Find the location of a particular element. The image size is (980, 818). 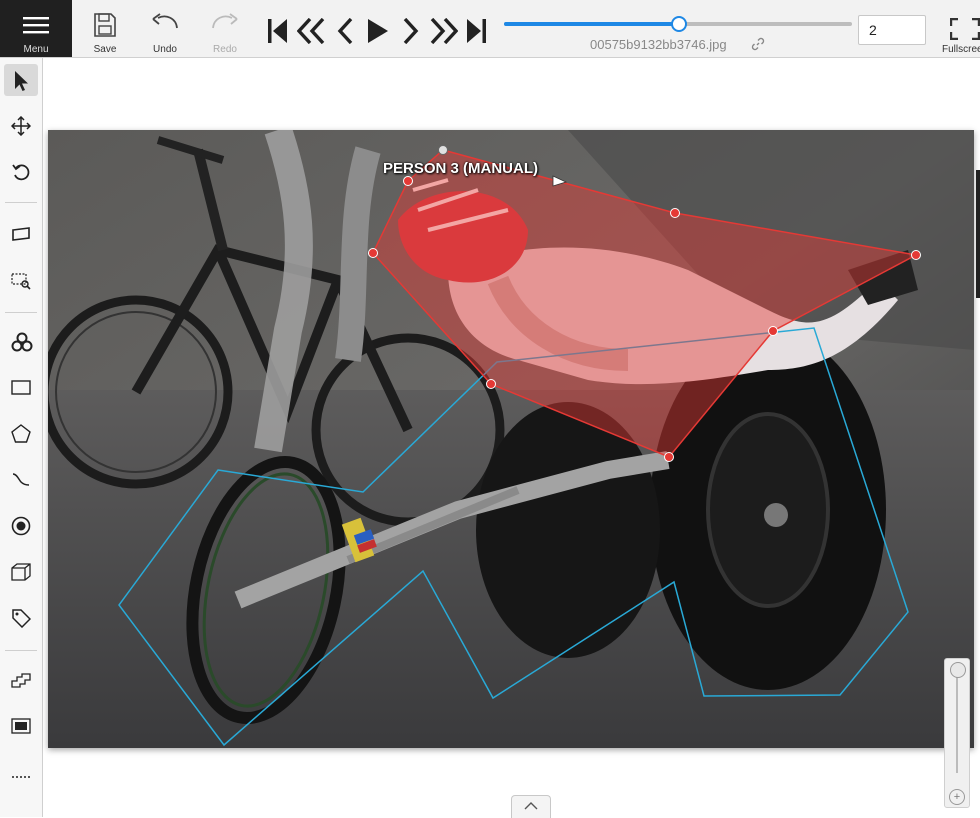

cuboid-tool-button is located at coordinates (21, 572).